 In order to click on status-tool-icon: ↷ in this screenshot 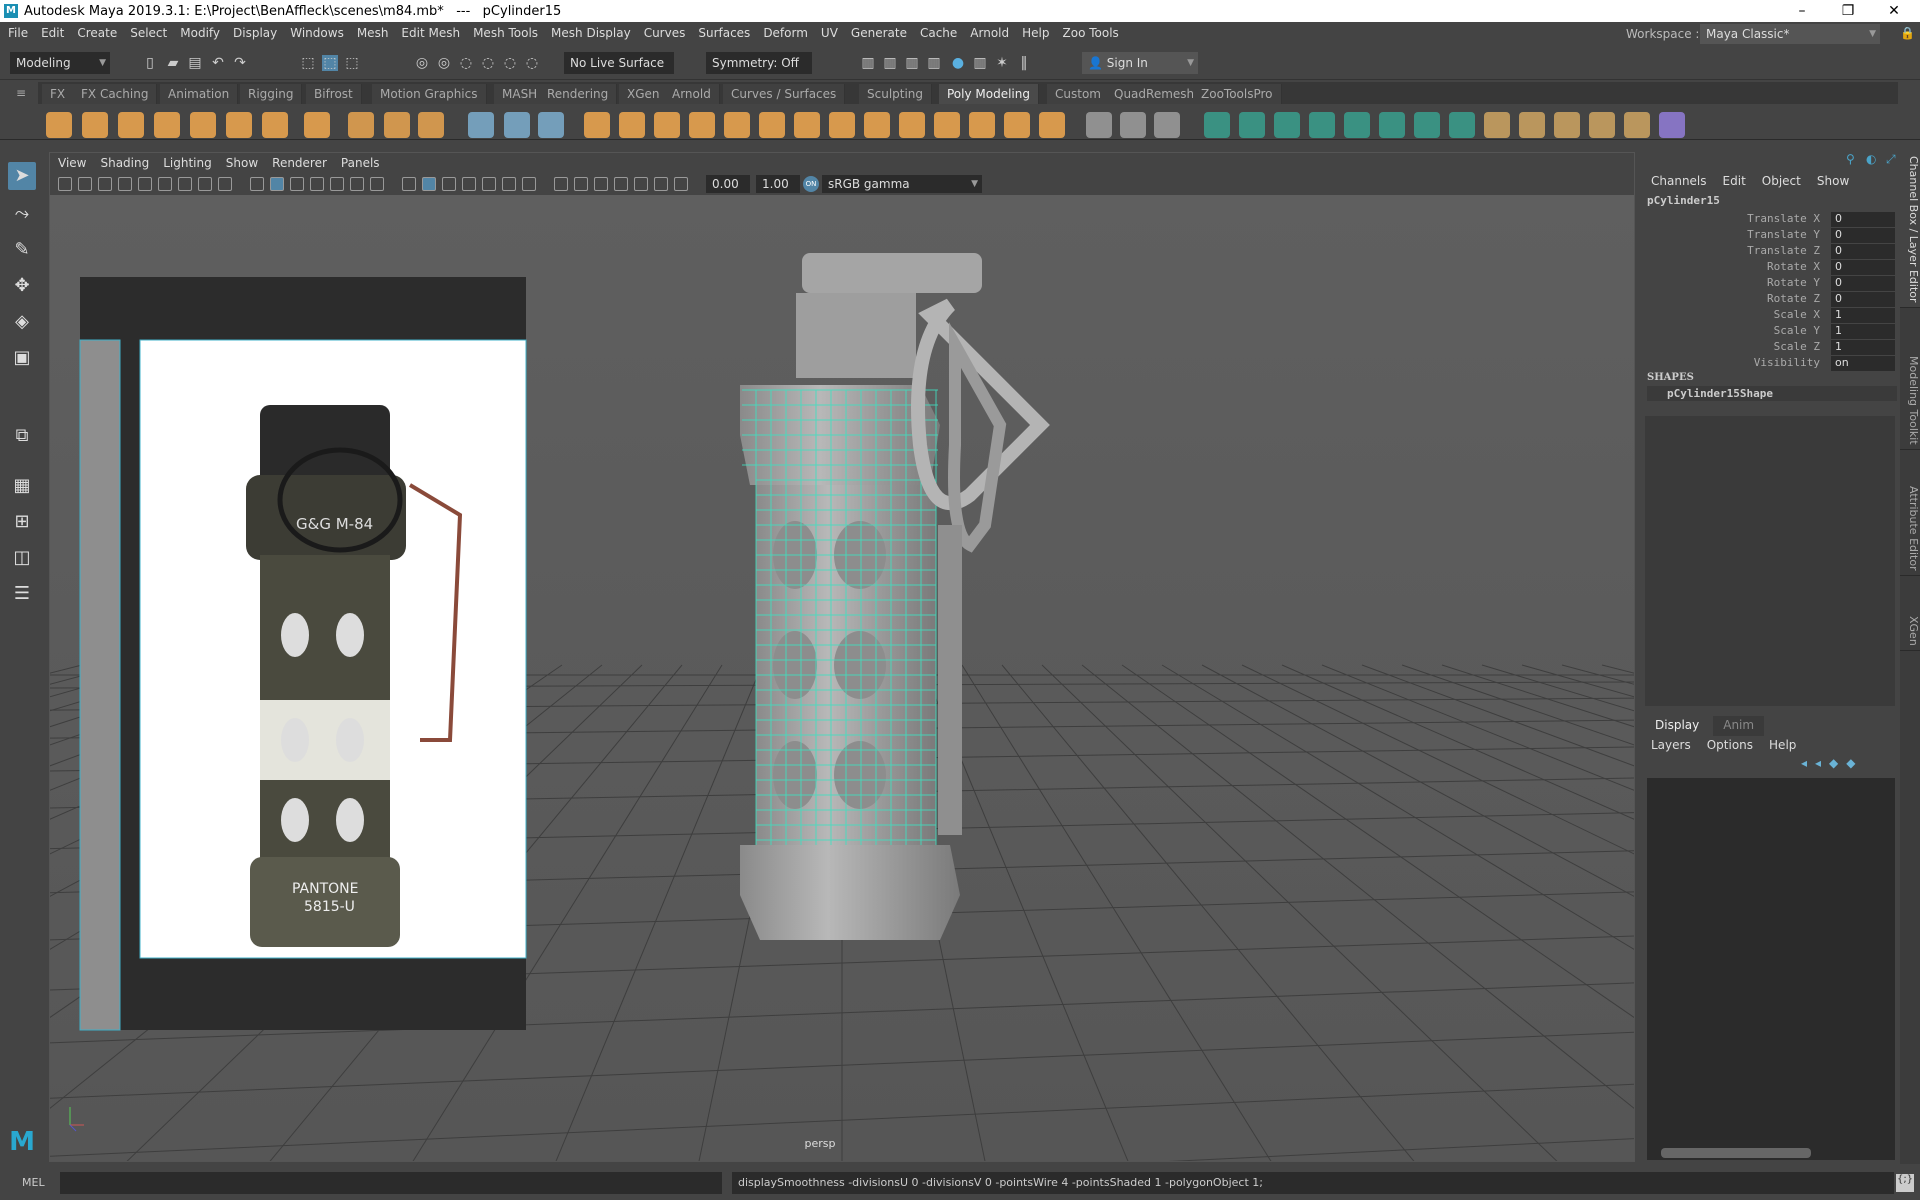, I will do `click(240, 63)`.